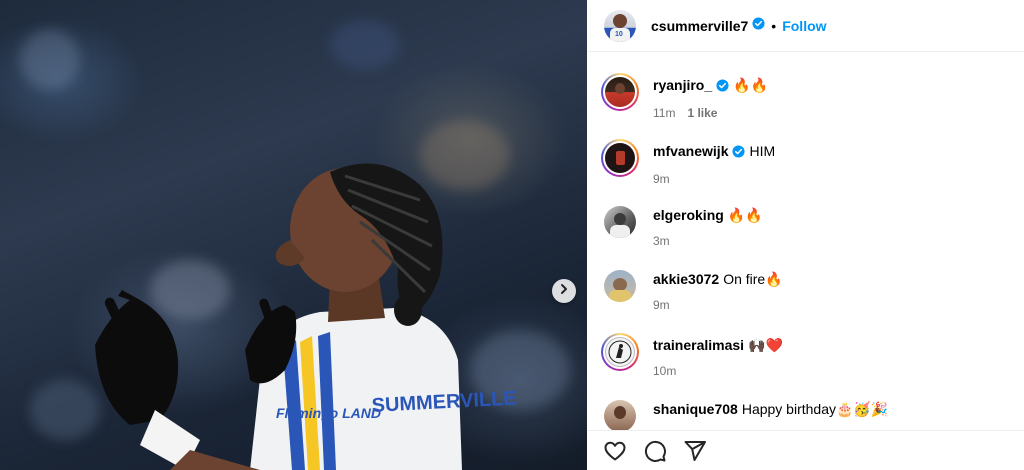 The image size is (1024, 470). Describe the element at coordinates (692, 289) in the screenshot. I see `comment-item: akkie3072 On fire🔥 9m` at that location.